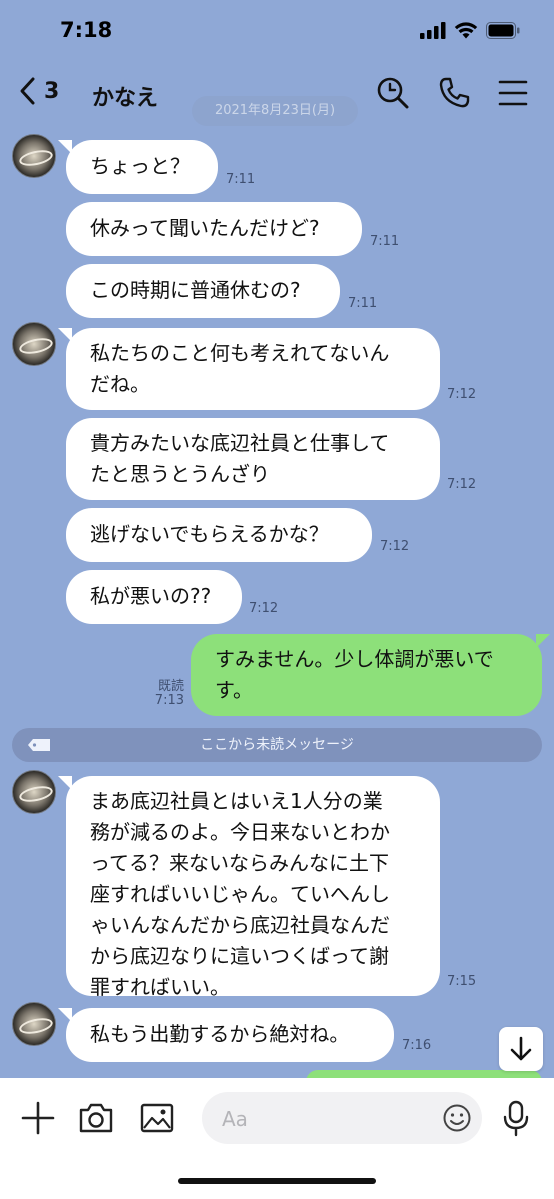 This screenshot has width=554, height=1199. I want to click on message-text: 私たちのこと何も考えれてないん, so click(240, 353).